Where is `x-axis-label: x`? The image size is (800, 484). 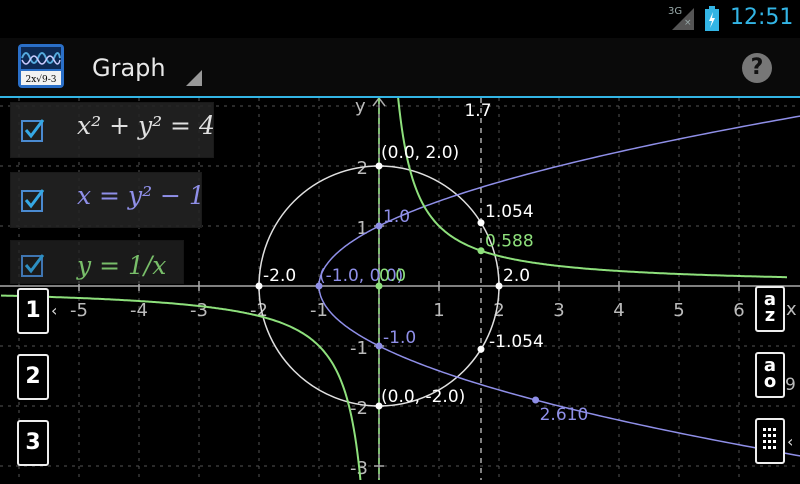
x-axis-label: x is located at coordinates (791, 309).